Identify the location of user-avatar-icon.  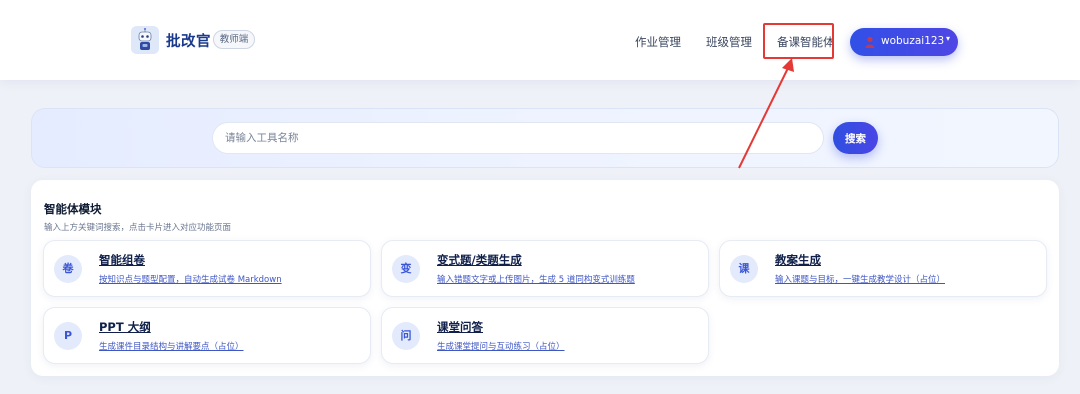
(870, 42).